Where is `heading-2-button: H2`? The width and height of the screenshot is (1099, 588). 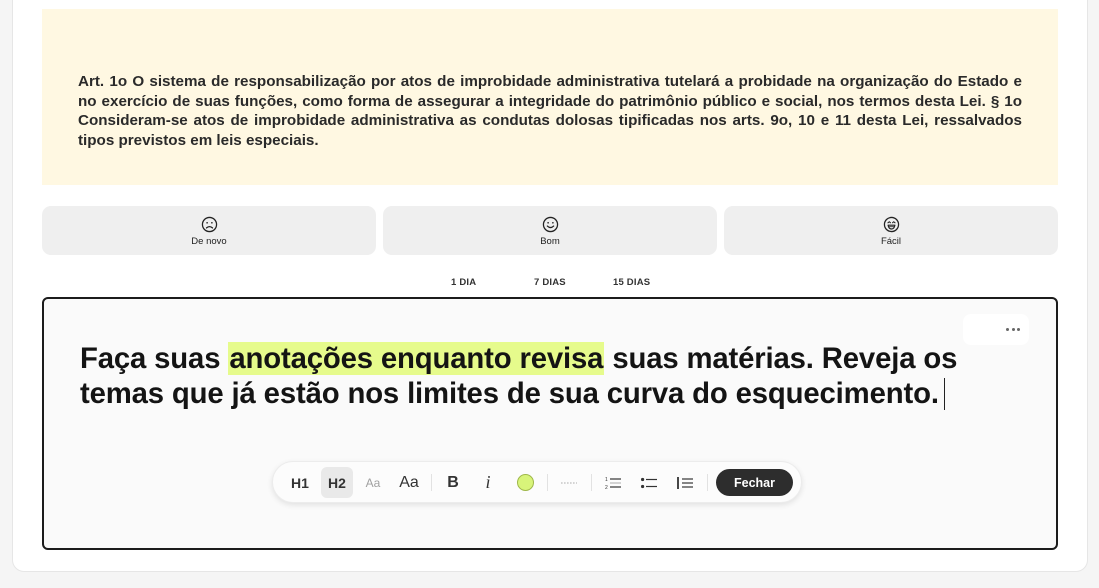 heading-2-button: H2 is located at coordinates (337, 482).